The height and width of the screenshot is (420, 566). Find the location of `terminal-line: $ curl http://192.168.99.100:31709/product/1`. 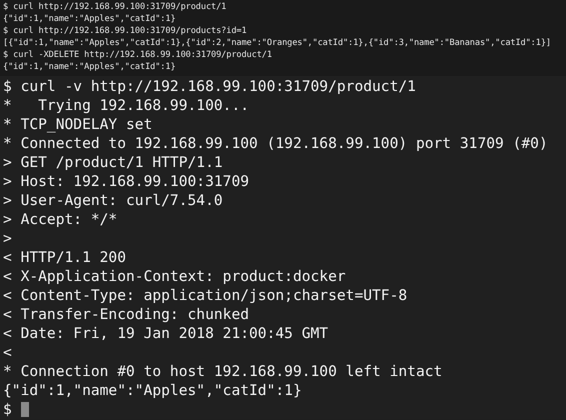

terminal-line: $ curl http://192.168.99.100:31709/product/1 is located at coordinates (115, 7).